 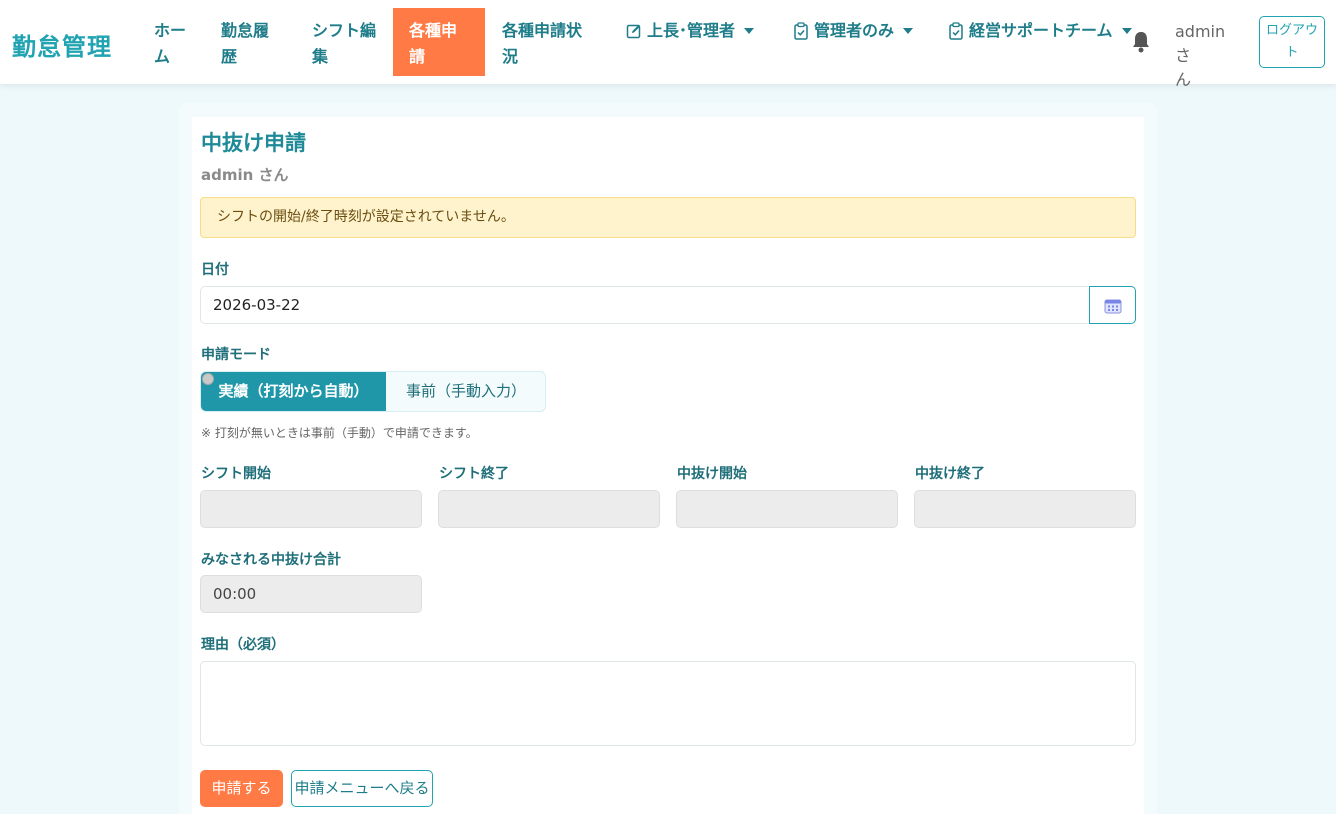 What do you see at coordinates (1041, 30) in the screenshot?
I see `nav-dropdown-management-support-label: 経営サポートチーム` at bounding box center [1041, 30].